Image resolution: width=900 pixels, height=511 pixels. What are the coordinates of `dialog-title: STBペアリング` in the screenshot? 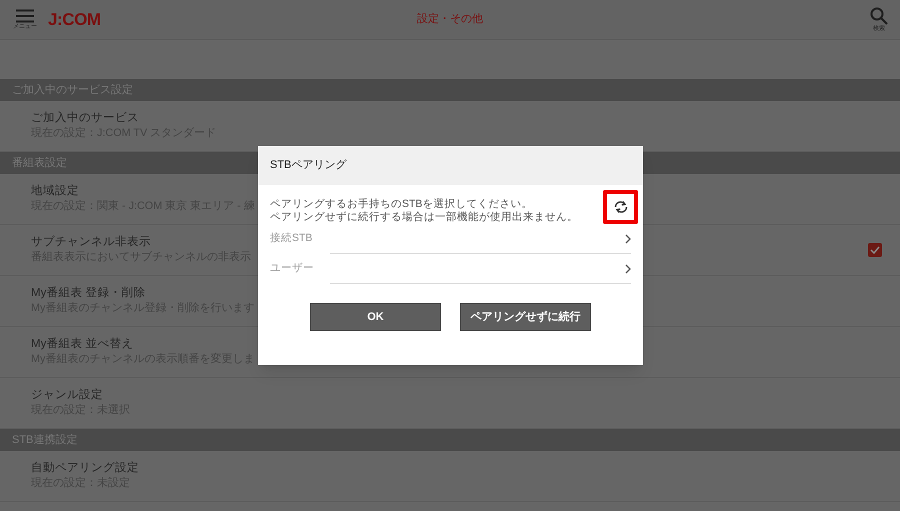 It's located at (450, 165).